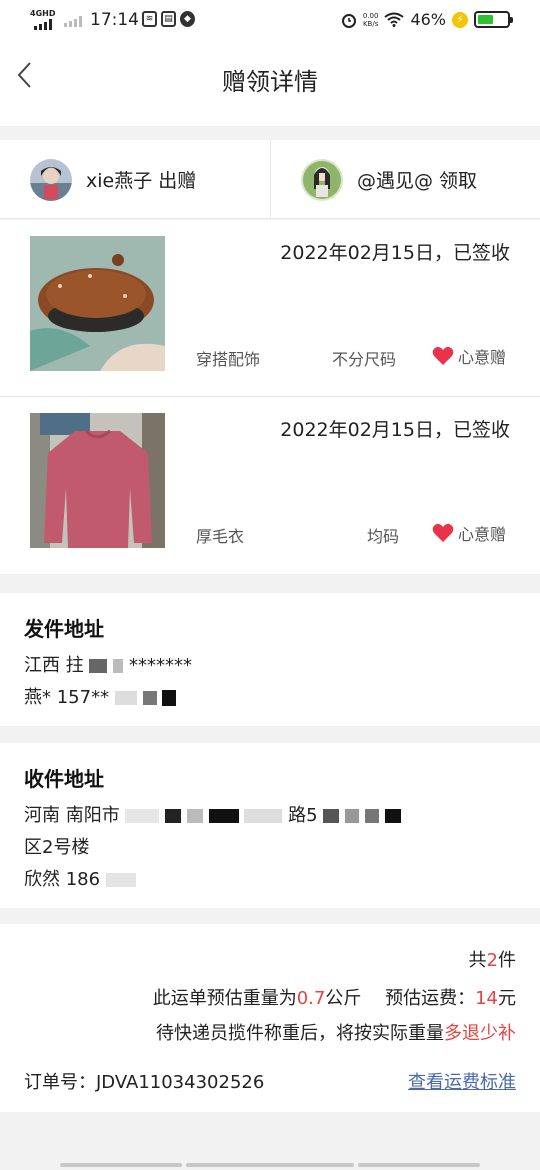 The height and width of the screenshot is (1170, 540). What do you see at coordinates (43, 24) in the screenshot?
I see `signal-icon` at bounding box center [43, 24].